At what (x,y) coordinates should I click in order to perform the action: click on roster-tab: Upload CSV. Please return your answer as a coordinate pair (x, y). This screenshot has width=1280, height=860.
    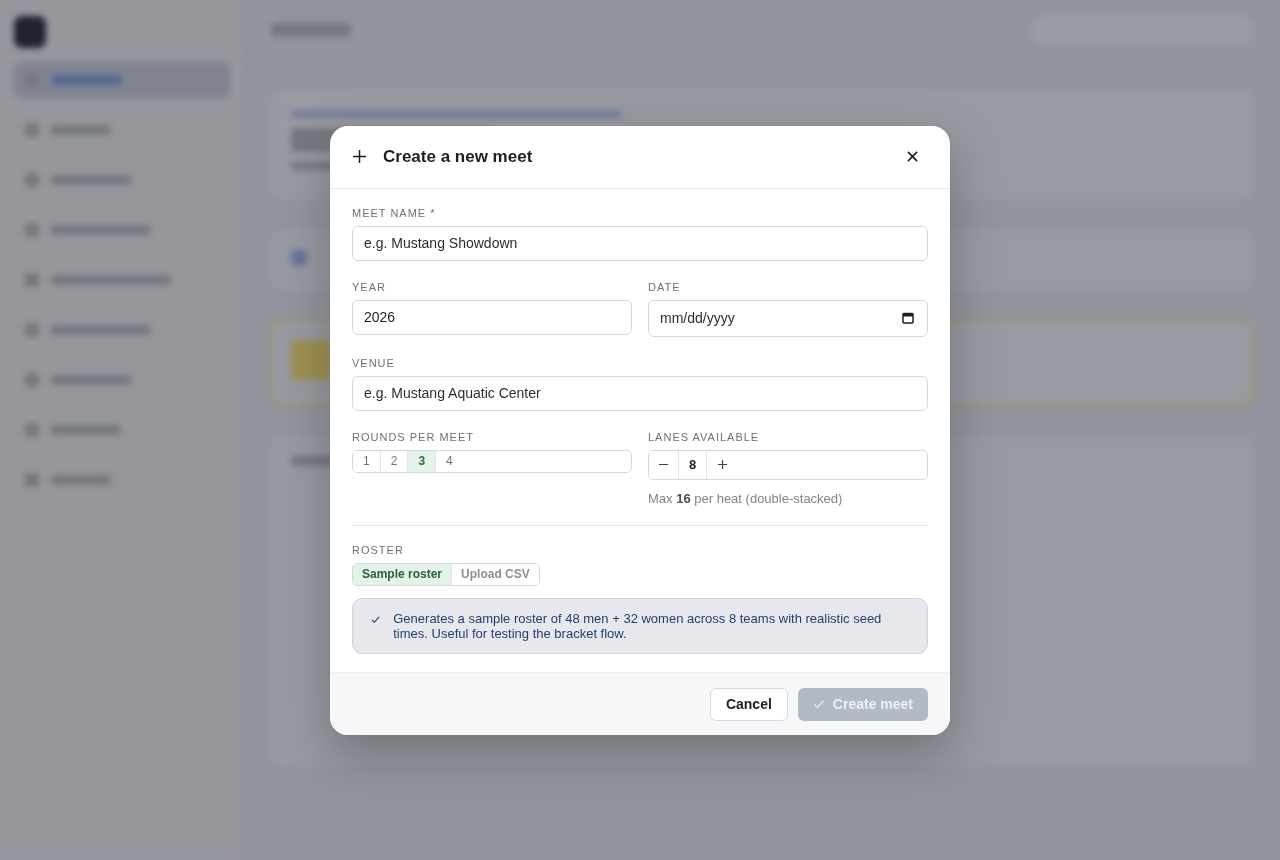
    Looking at the image, I should click on (495, 574).